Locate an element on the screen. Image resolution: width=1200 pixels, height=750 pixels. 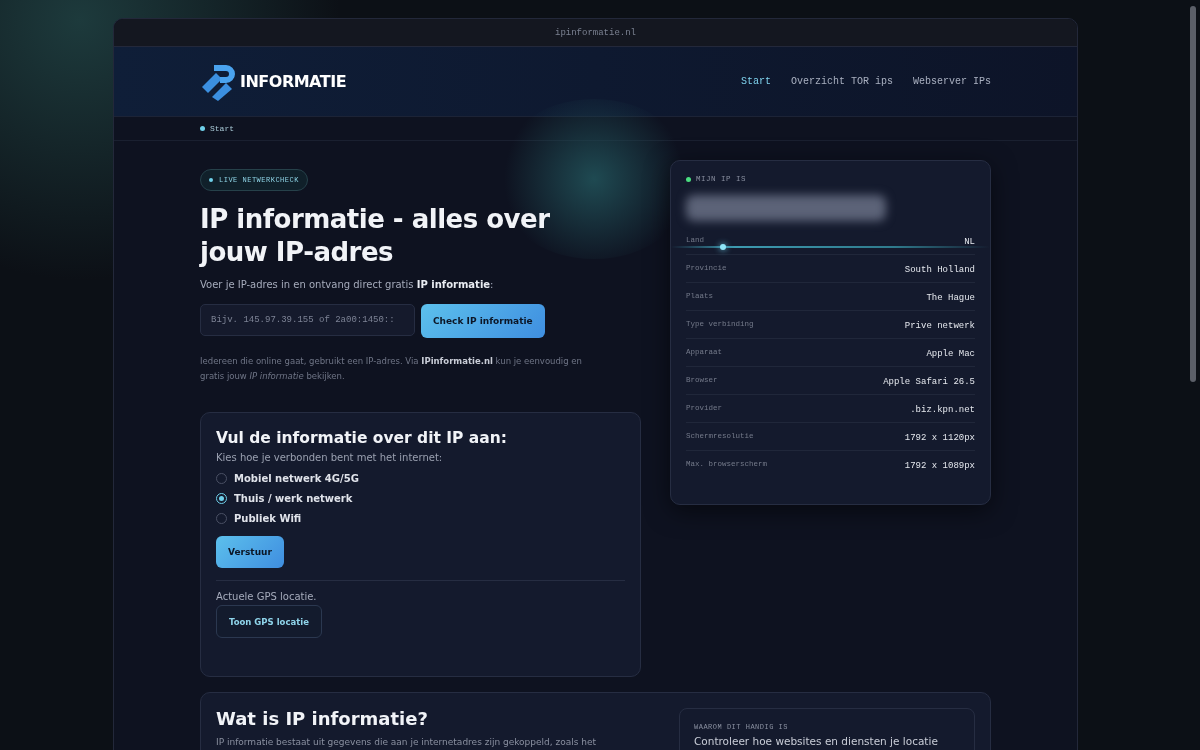
bullet-icon is located at coordinates (202, 128).